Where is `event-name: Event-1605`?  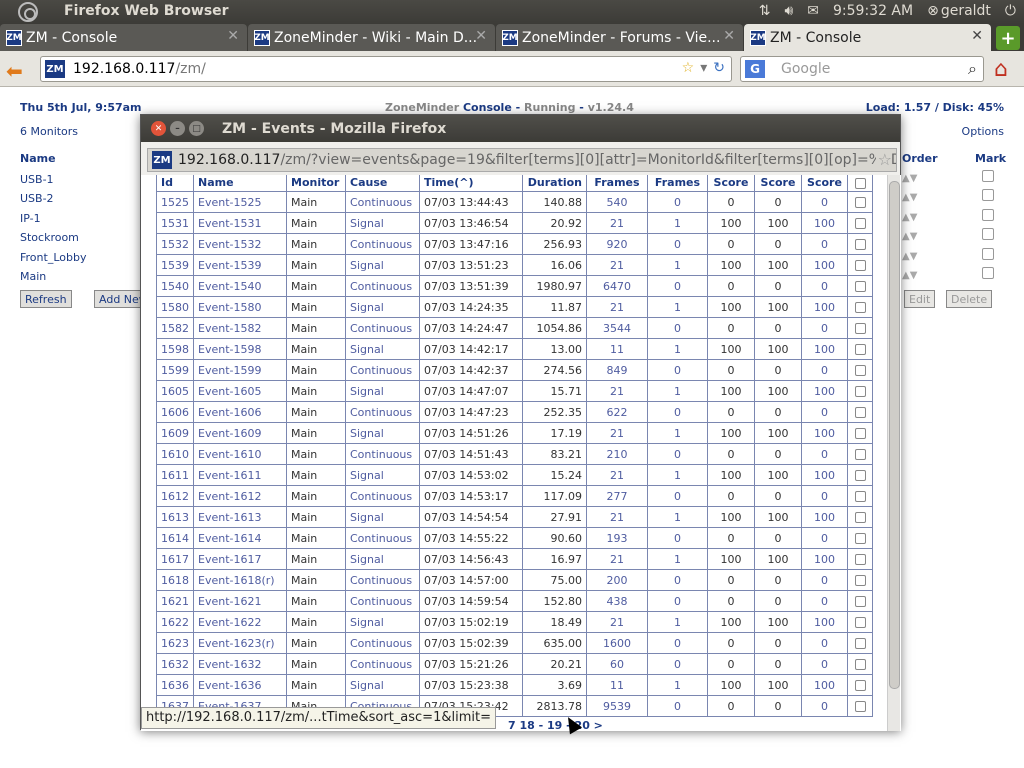
event-name: Event-1605 is located at coordinates (240, 391).